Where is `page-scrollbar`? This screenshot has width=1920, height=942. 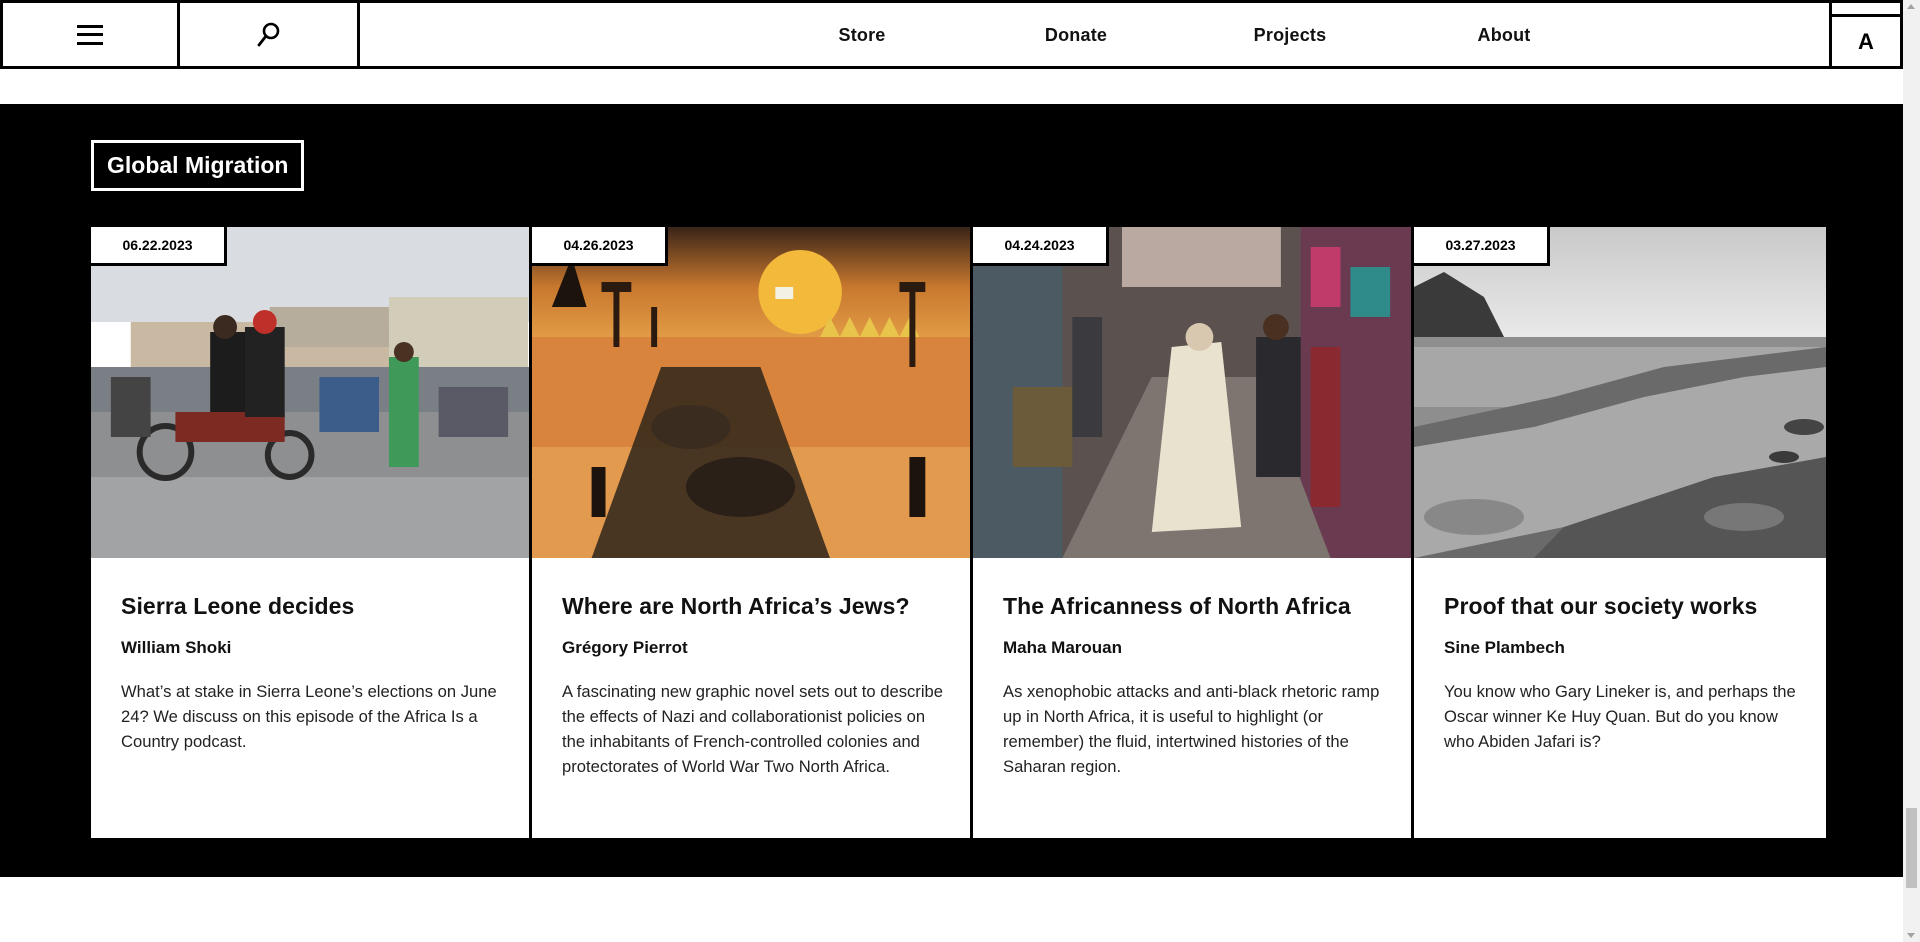
page-scrollbar is located at coordinates (1911, 471).